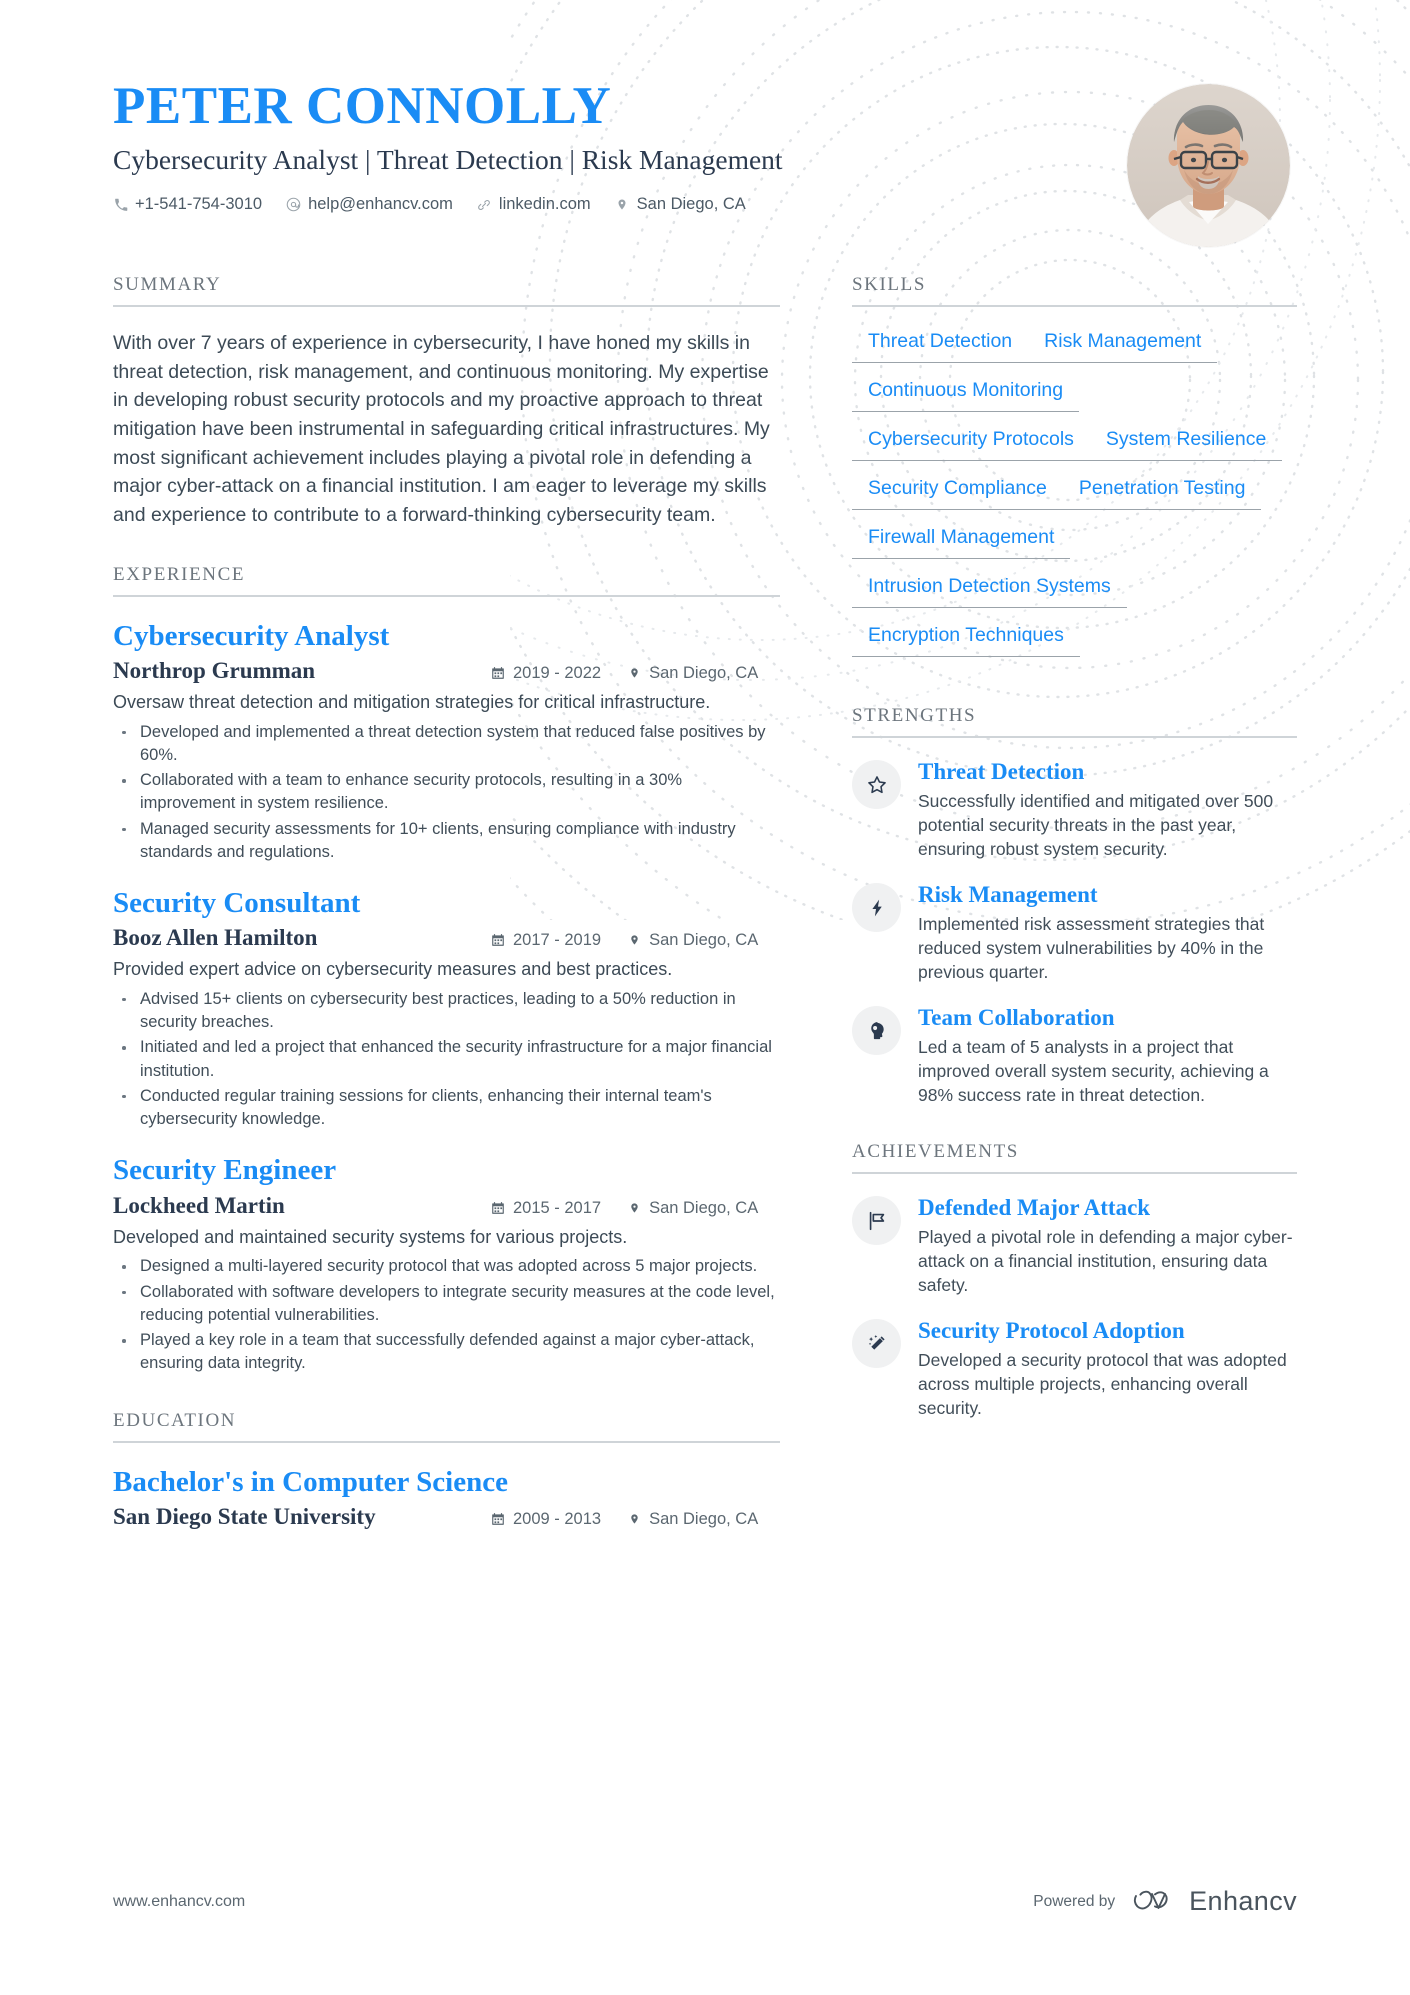  I want to click on contact-link: linkedin.com, so click(534, 204).